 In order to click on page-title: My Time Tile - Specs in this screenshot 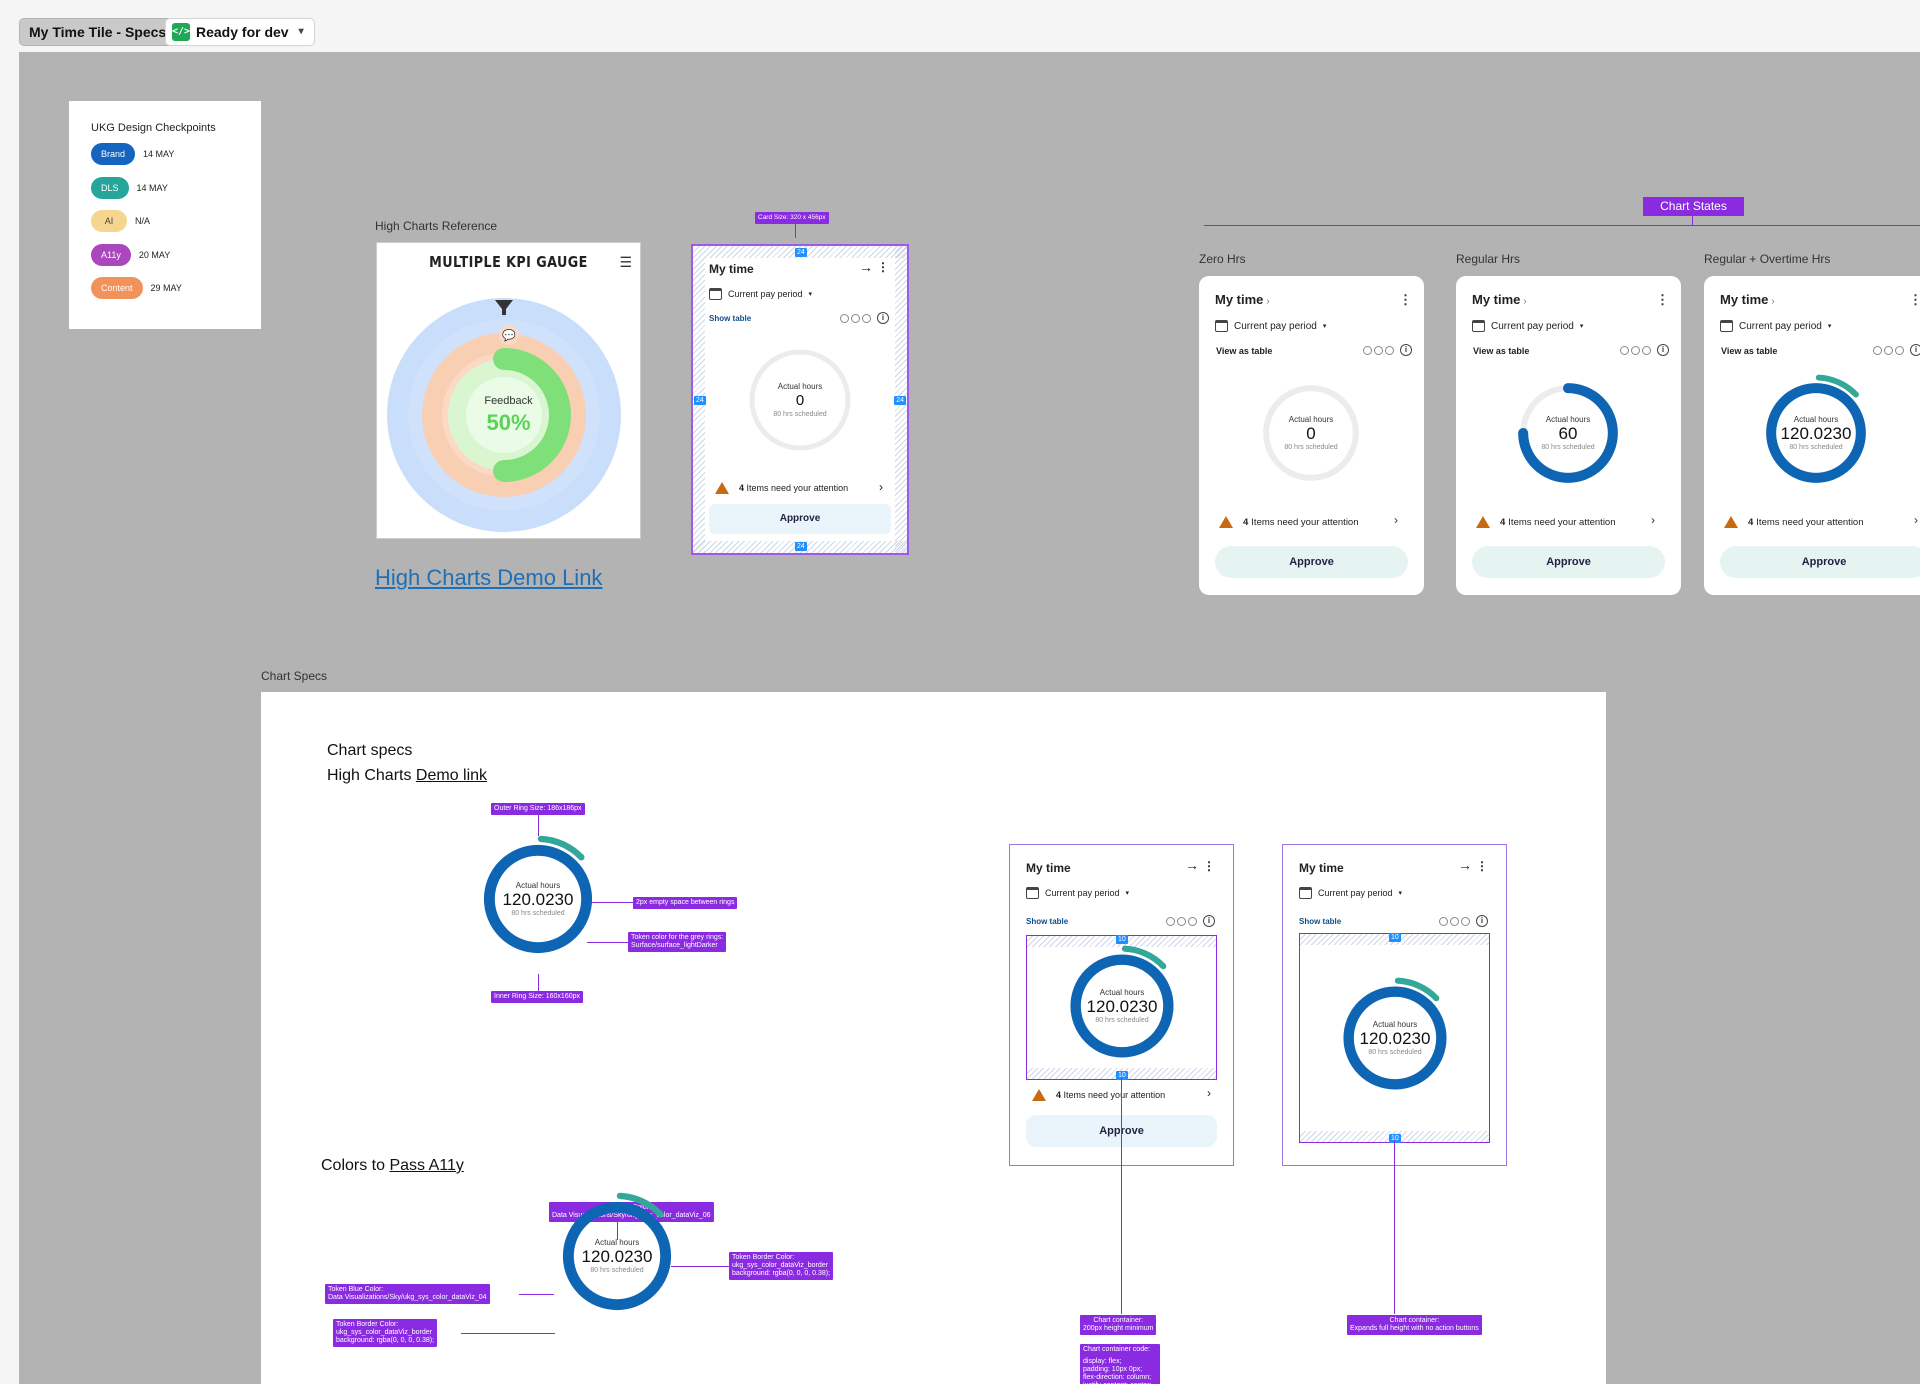, I will do `click(98, 32)`.